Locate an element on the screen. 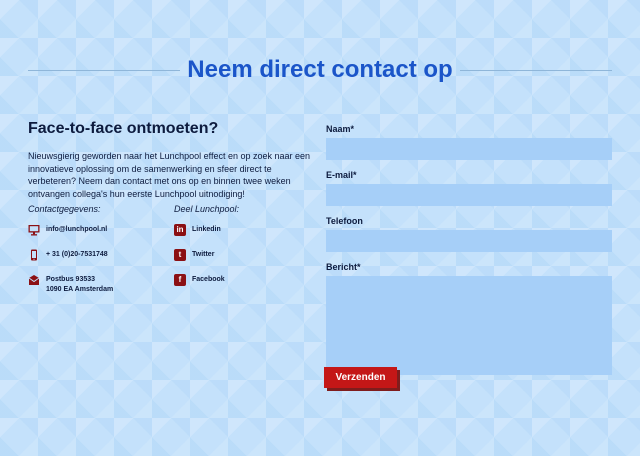 The image size is (640, 456). address-line-1: Postbus 93533 is located at coordinates (71, 279).